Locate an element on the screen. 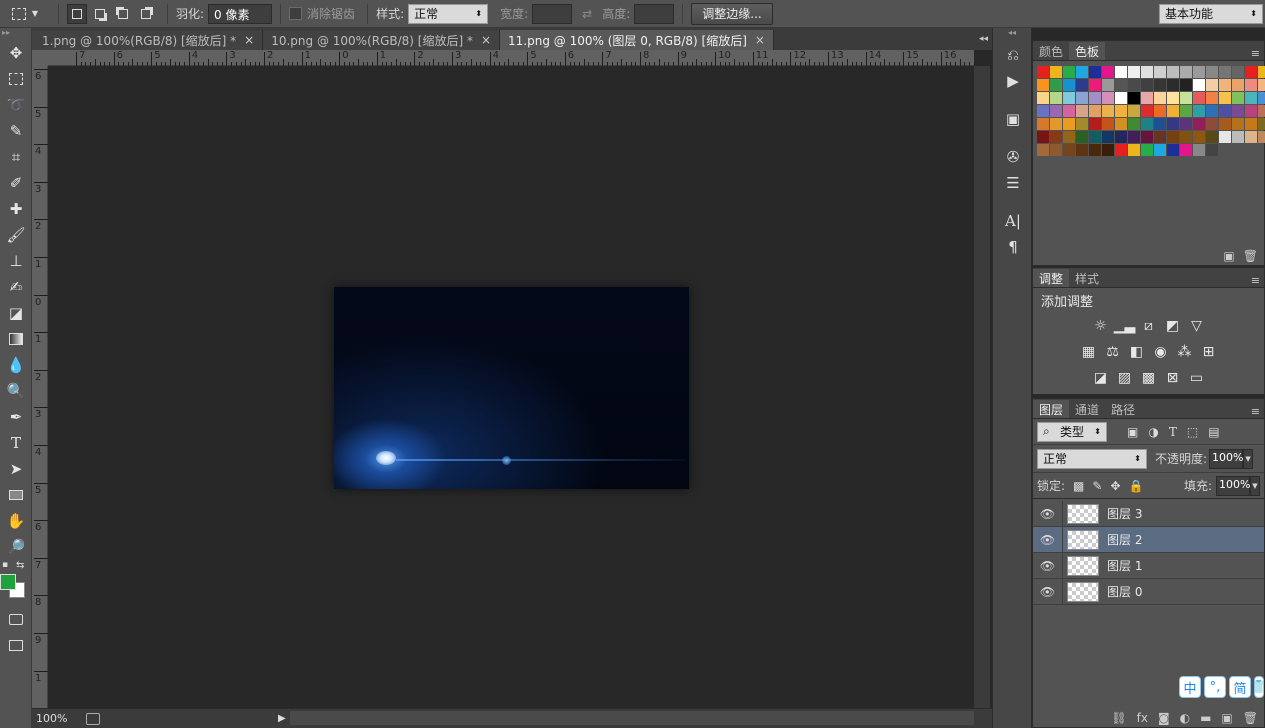 Image resolution: width=1265 pixels, height=728 pixels. exposure-icon: ◩ is located at coordinates (1173, 326).